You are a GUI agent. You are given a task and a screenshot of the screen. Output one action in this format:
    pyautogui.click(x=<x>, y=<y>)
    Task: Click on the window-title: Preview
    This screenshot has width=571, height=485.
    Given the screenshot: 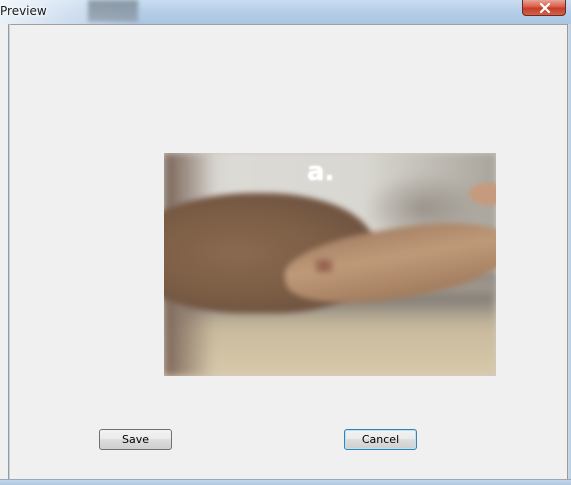 What is the action you would take?
    pyautogui.click(x=23, y=11)
    